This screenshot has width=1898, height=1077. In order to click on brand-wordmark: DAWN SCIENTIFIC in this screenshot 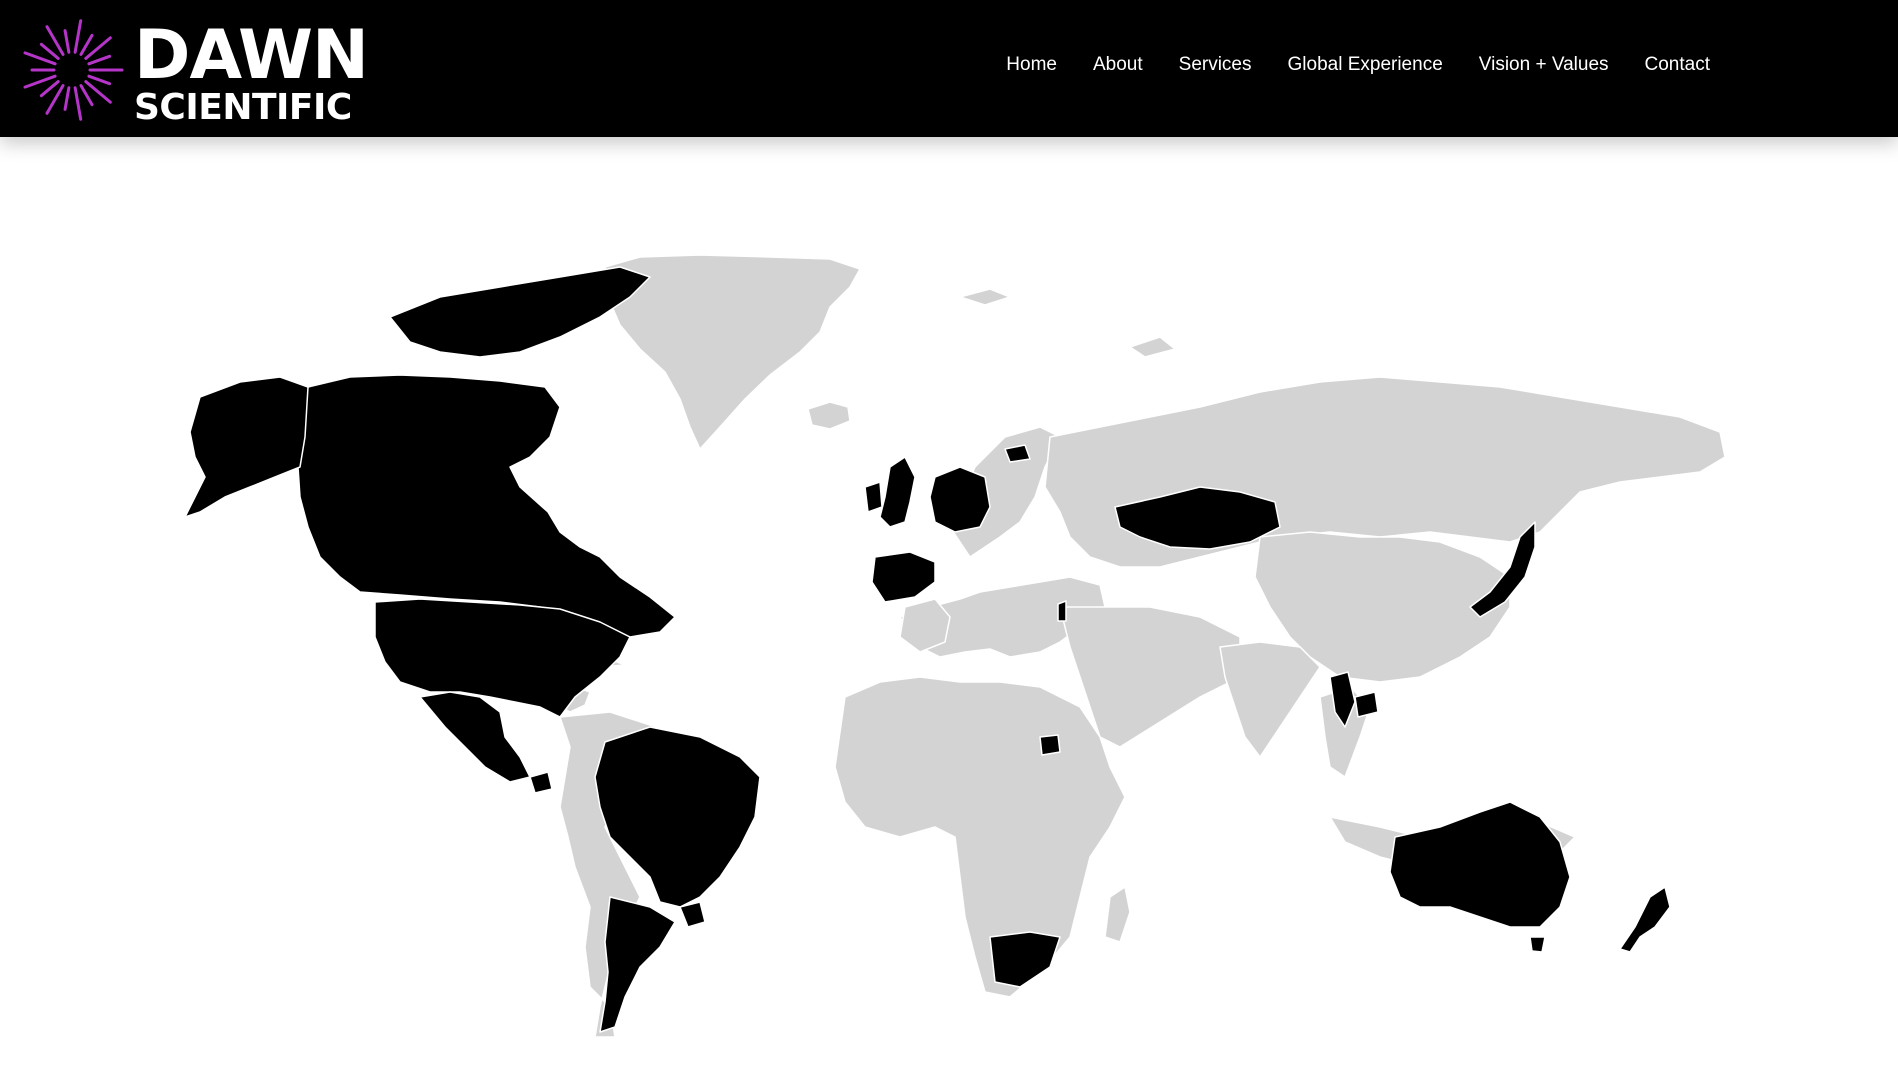, I will do `click(251, 72)`.